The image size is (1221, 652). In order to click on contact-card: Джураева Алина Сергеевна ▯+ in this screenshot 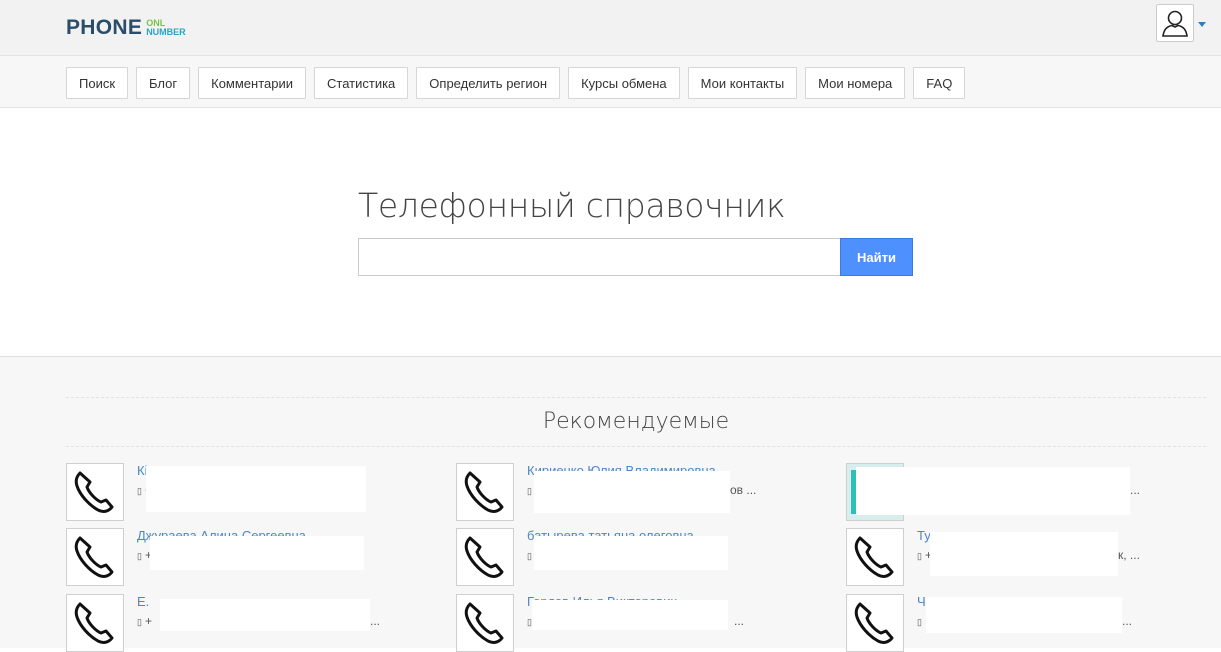, I will do `click(236, 557)`.